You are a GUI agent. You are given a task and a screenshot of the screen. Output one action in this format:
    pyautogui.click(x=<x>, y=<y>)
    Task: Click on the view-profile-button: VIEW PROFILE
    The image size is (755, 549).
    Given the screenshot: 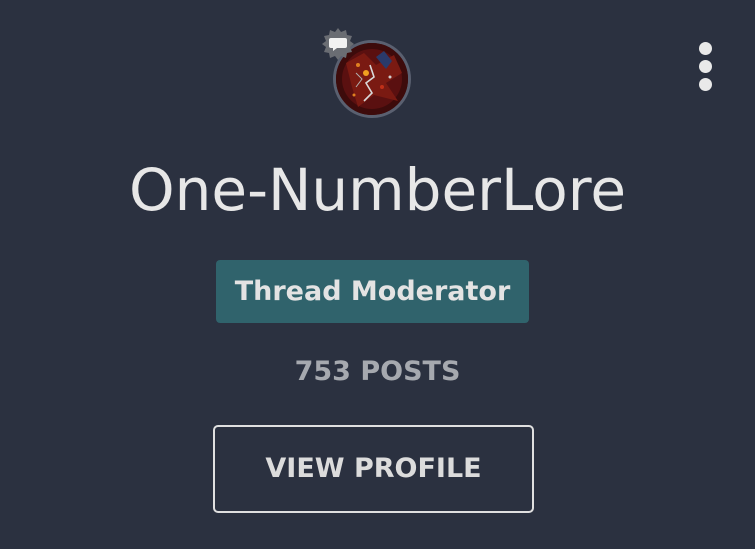 What is the action you would take?
    pyautogui.click(x=373, y=469)
    